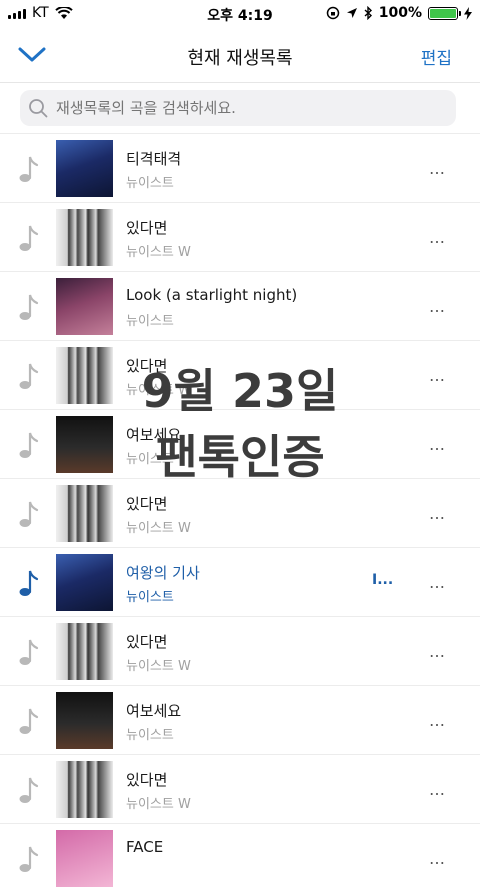 The image size is (480, 892). What do you see at coordinates (468, 13) in the screenshot?
I see `charging-icon` at bounding box center [468, 13].